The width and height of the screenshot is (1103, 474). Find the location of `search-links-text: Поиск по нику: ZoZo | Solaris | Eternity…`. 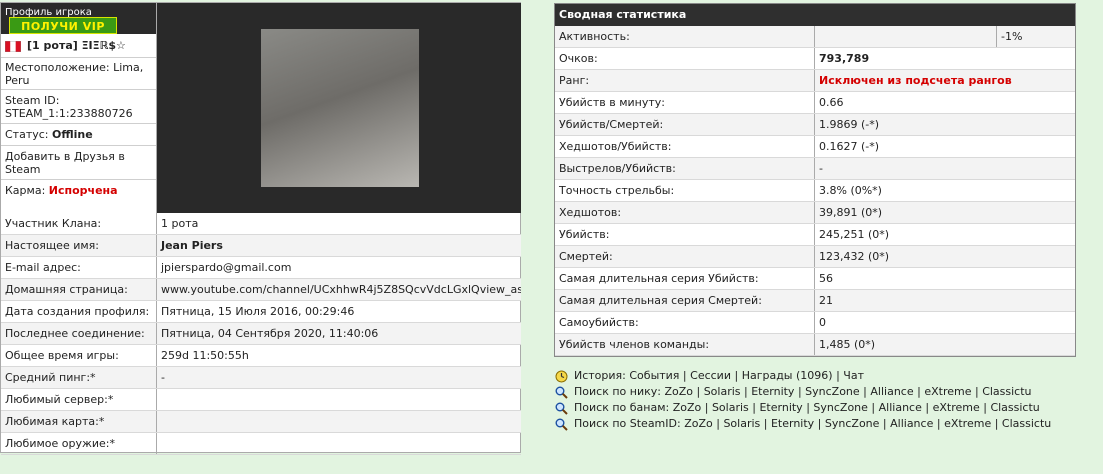

search-links-text: Поиск по нику: ZoZo | Solaris | Eternity… is located at coordinates (803, 391).